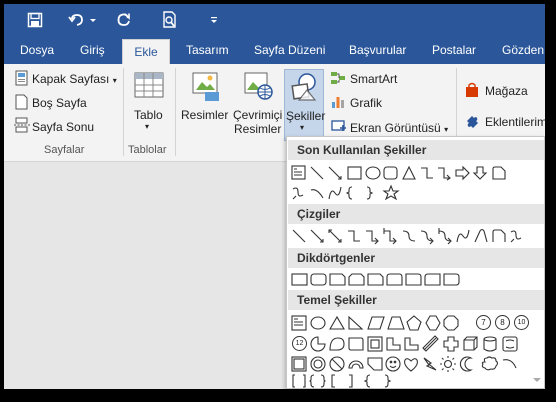 Image resolution: width=556 pixels, height=402 pixels. Describe the element at coordinates (410, 236) in the screenshot. I see `line-shapes-icons` at that location.